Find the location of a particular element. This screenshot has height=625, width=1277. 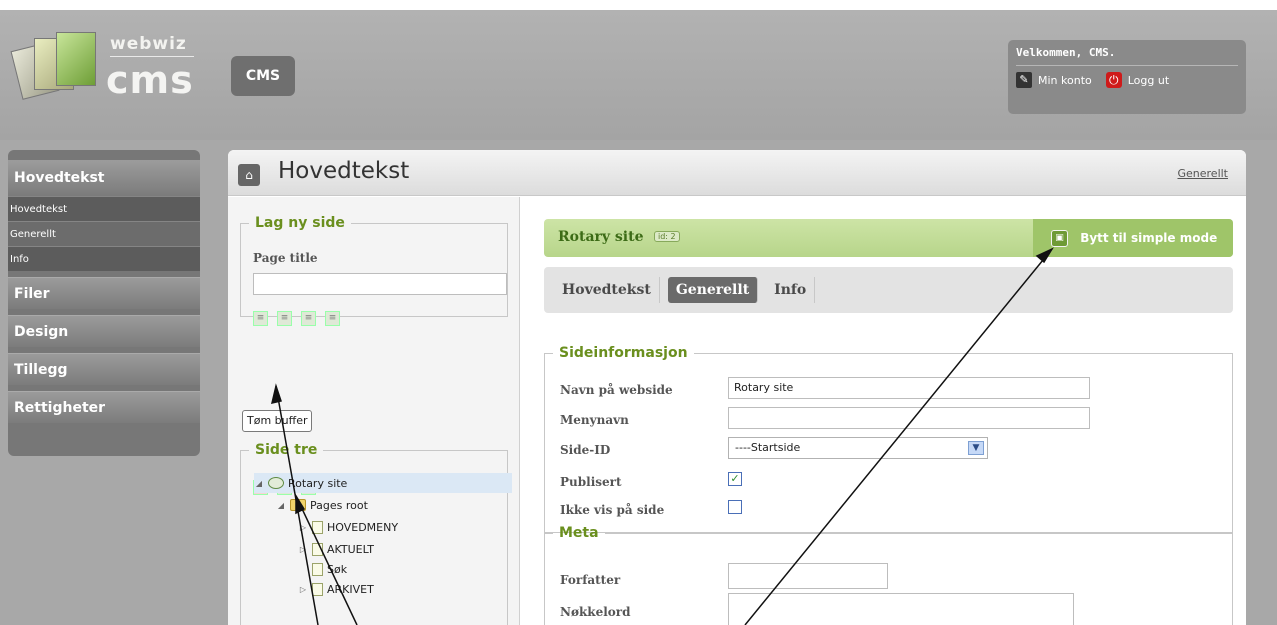

new-page-toolbar: ≡ ≡ ≡ ≡ is located at coordinates (301, 318).